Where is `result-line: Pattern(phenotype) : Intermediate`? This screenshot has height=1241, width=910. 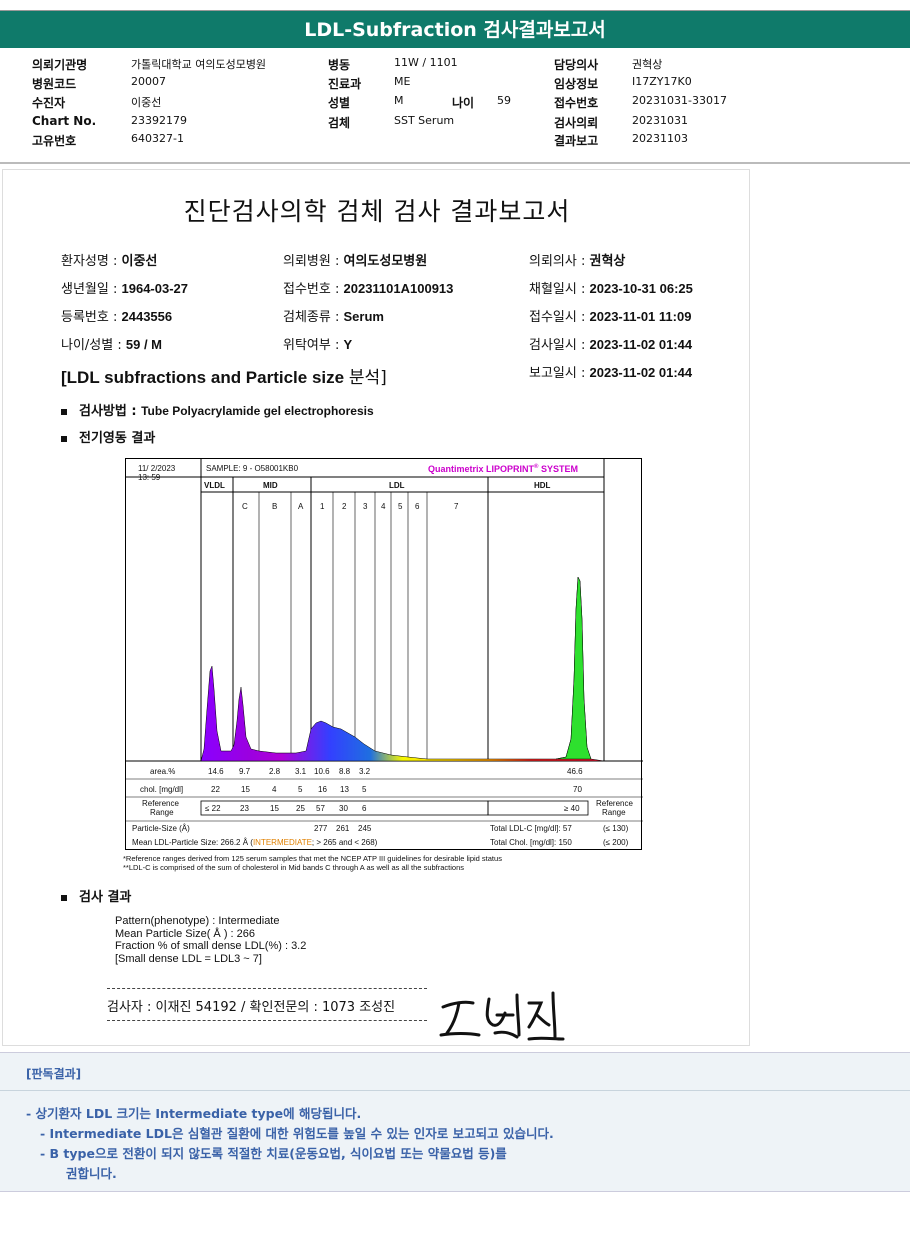
result-line: Pattern(phenotype) : Intermediate is located at coordinates (197, 921).